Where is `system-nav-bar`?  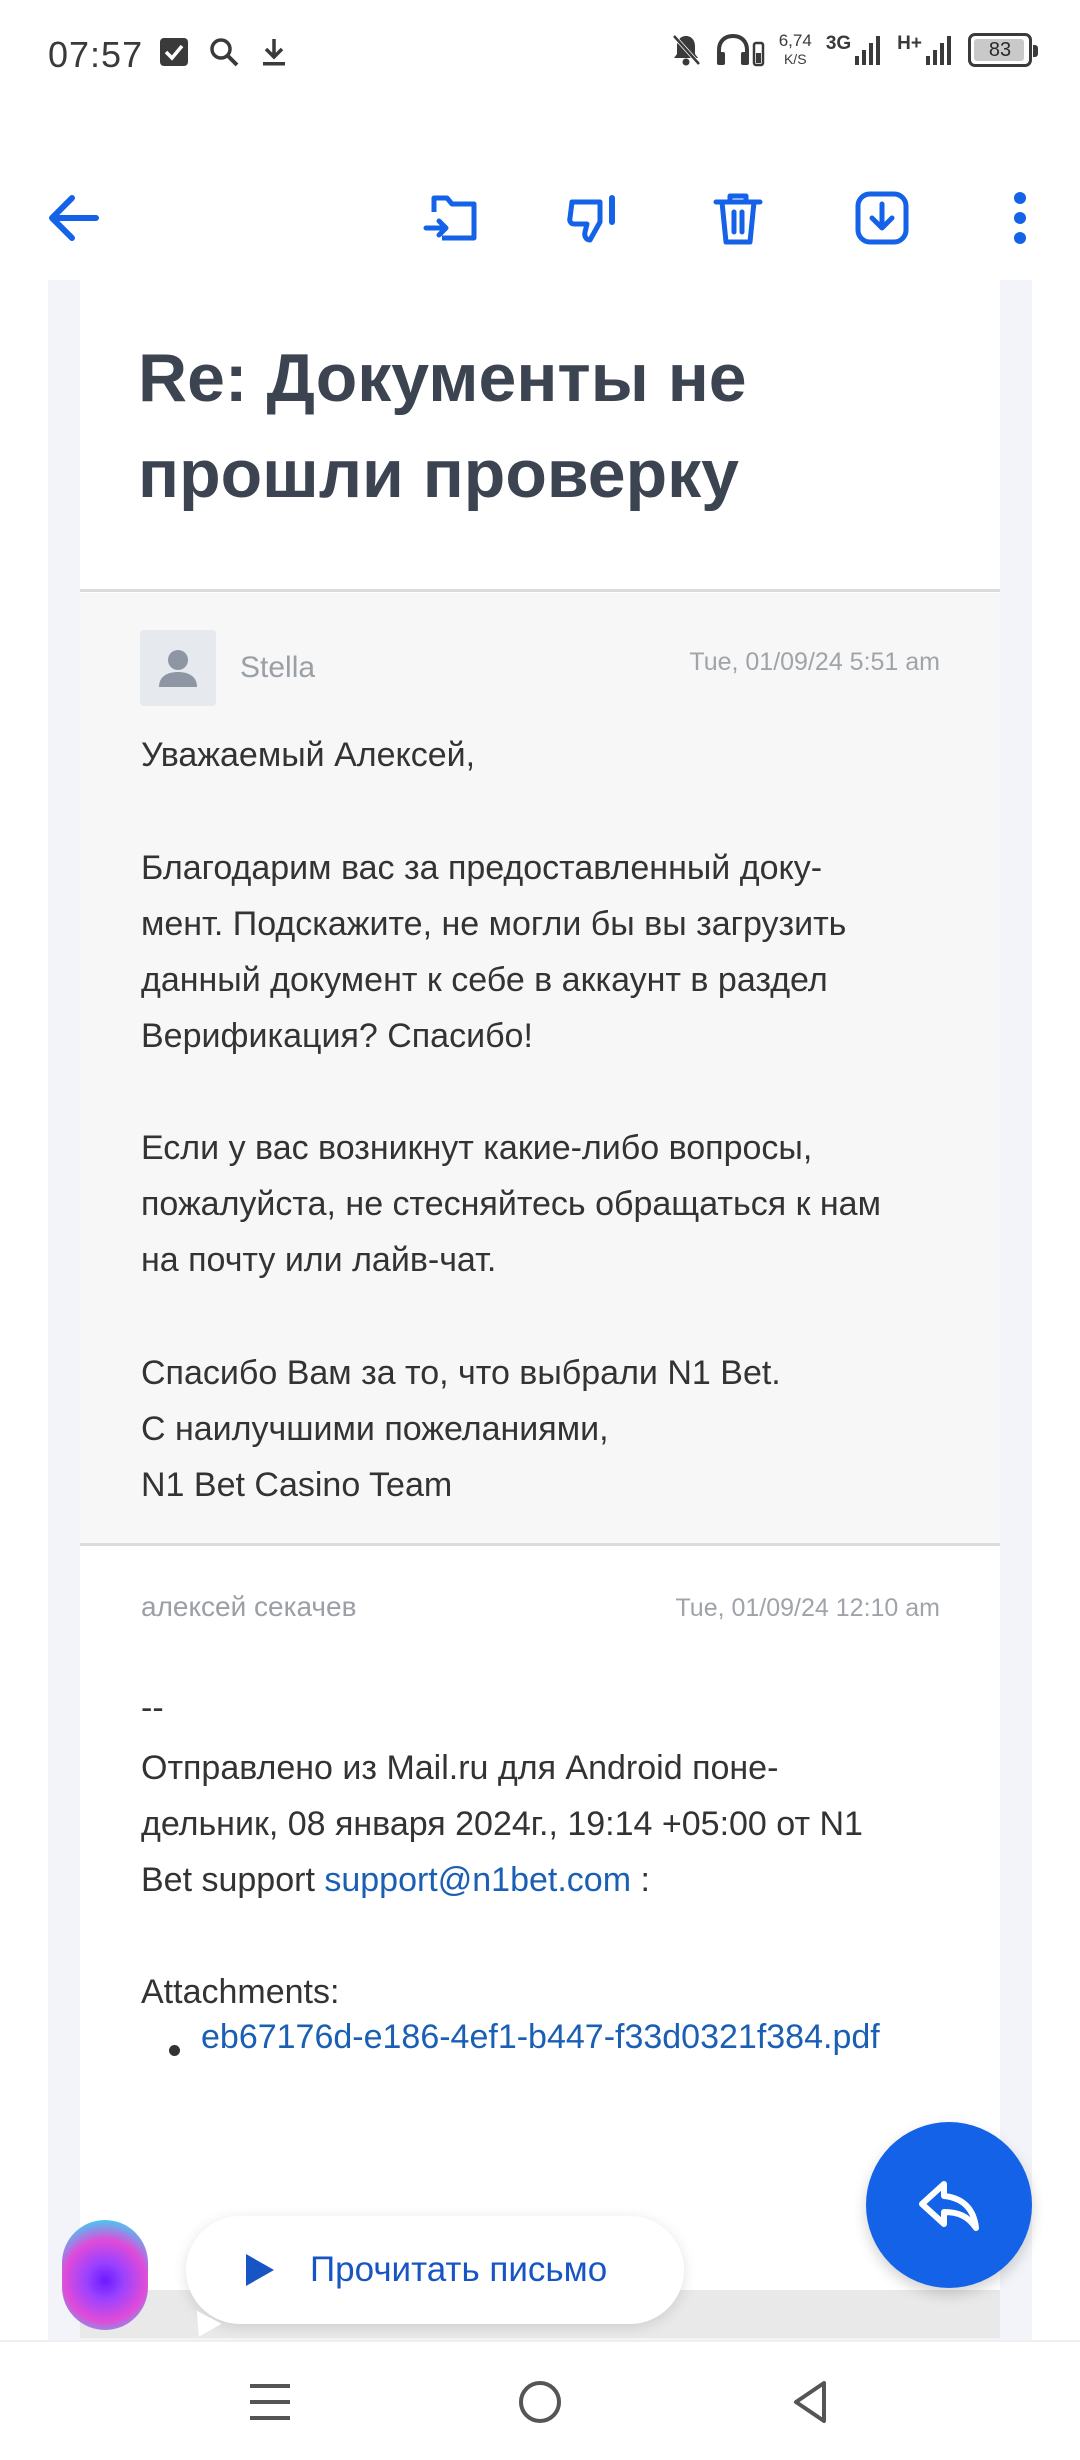 system-nav-bar is located at coordinates (540, 2400).